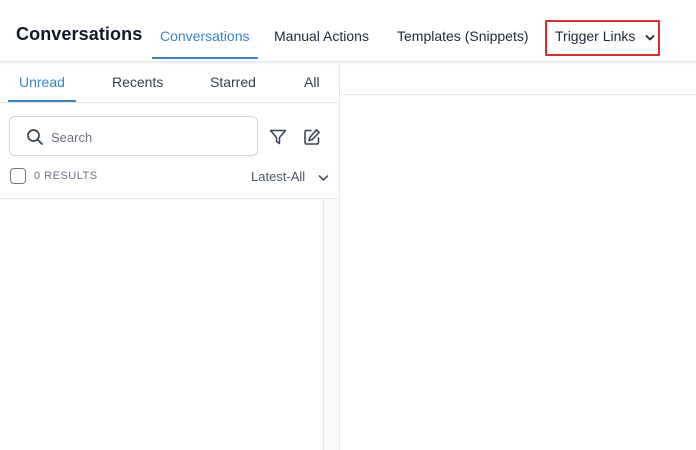 The height and width of the screenshot is (450, 696). Describe the element at coordinates (312, 137) in the screenshot. I see `compose-icon` at that location.